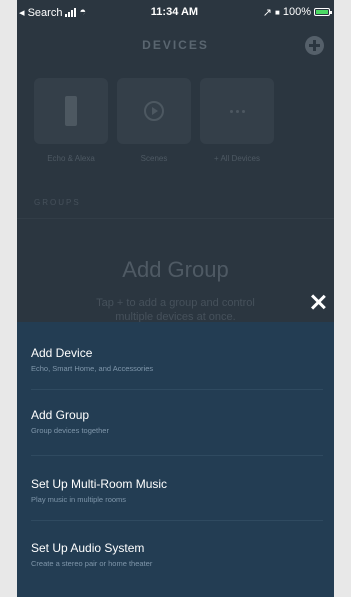 Image resolution: width=351 pixels, height=597 pixels. What do you see at coordinates (175, 421) in the screenshot?
I see `menu-item-add-group: Add Group Group devices together` at bounding box center [175, 421].